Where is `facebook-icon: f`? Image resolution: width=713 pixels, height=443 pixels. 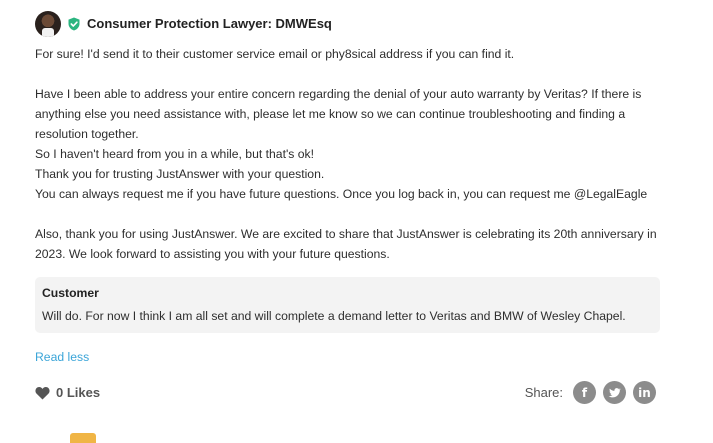 facebook-icon: f is located at coordinates (584, 392).